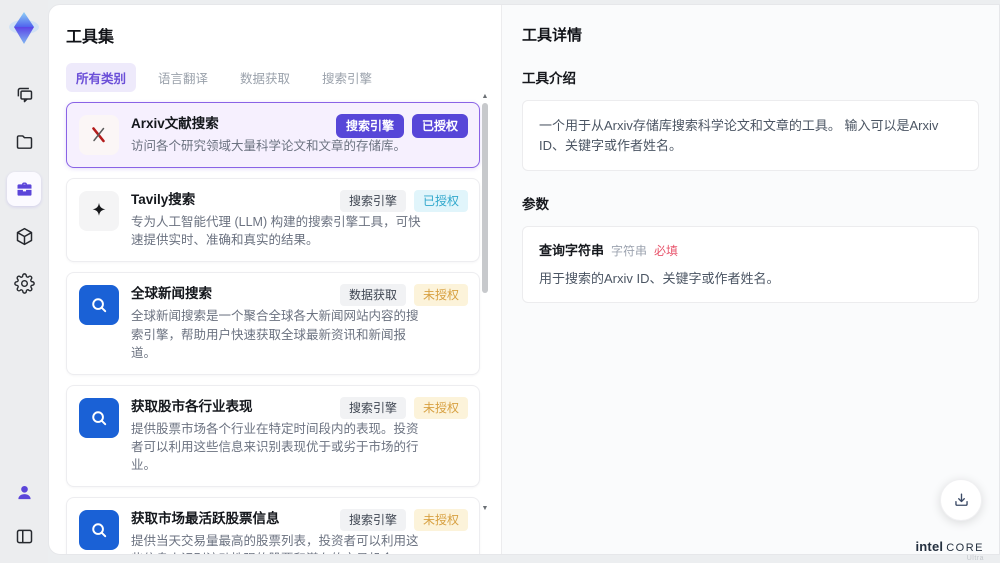 This screenshot has height=563, width=1000. Describe the element at coordinates (183, 77) in the screenshot. I see `tab-language-translation: 语言翻译` at that location.